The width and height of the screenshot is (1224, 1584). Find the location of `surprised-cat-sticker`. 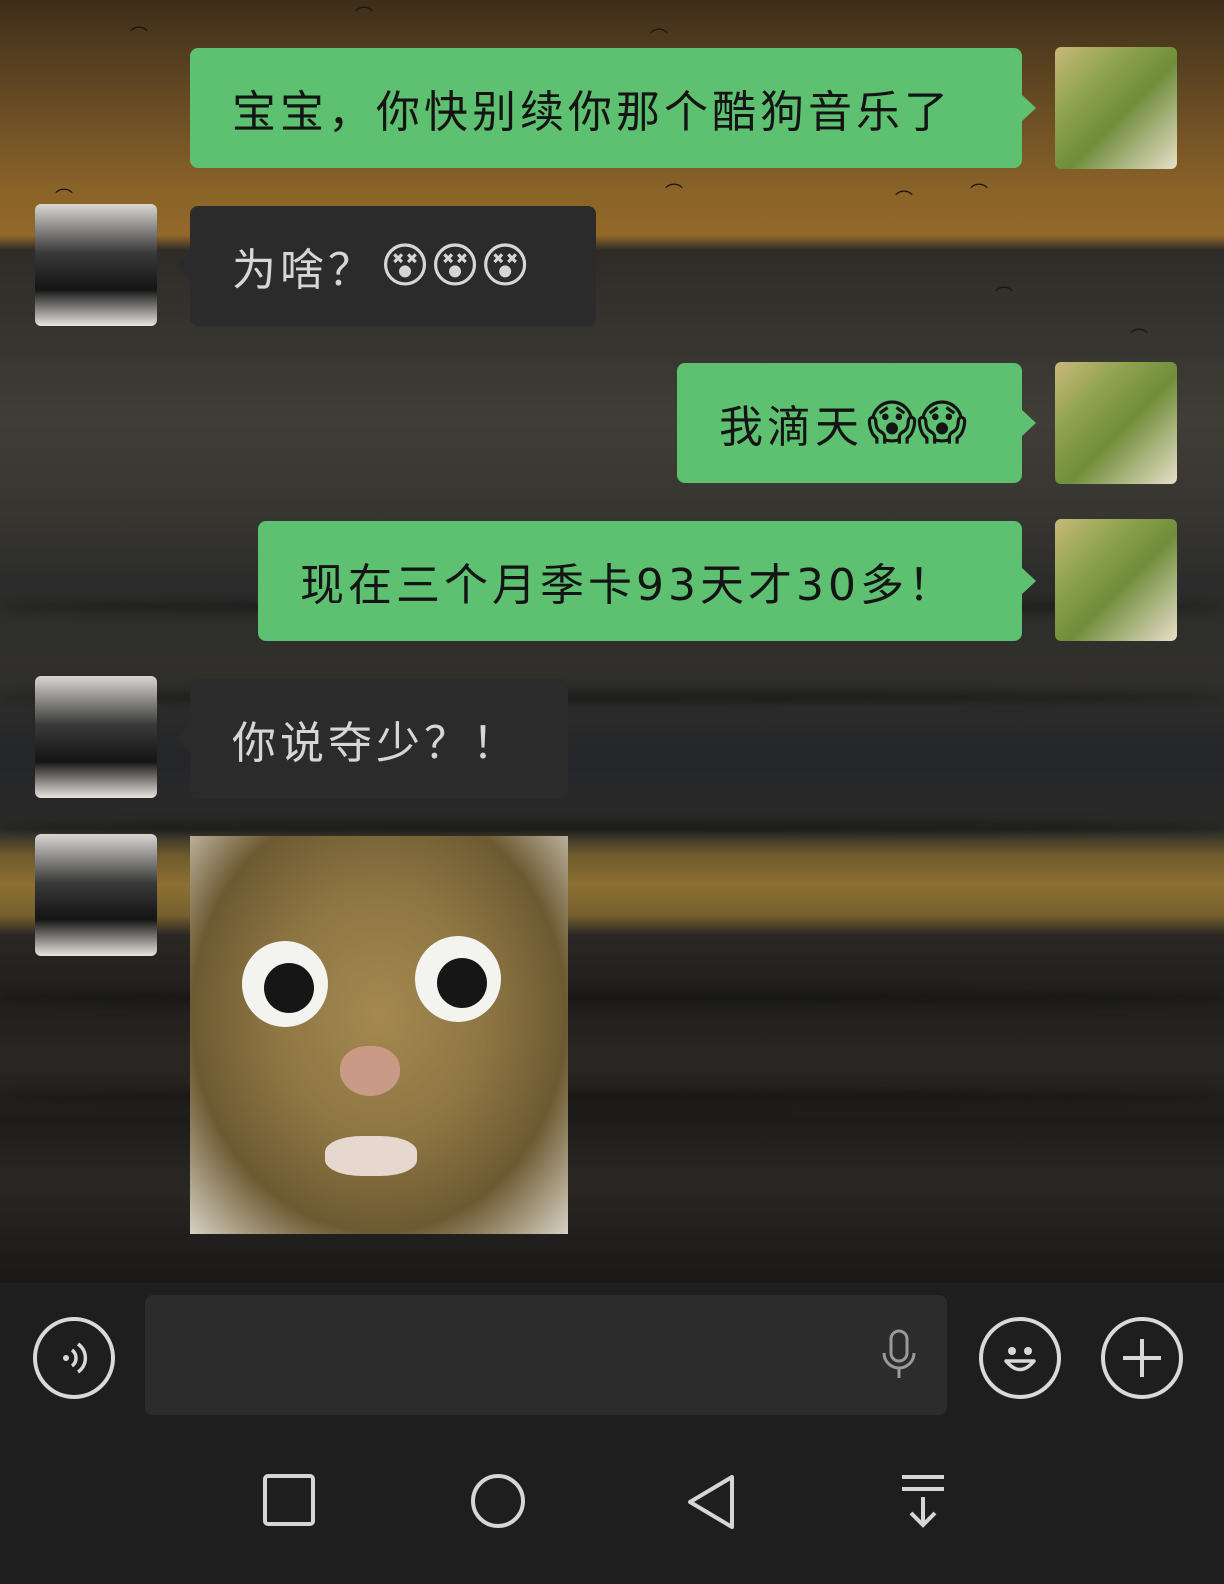

surprised-cat-sticker is located at coordinates (379, 1035).